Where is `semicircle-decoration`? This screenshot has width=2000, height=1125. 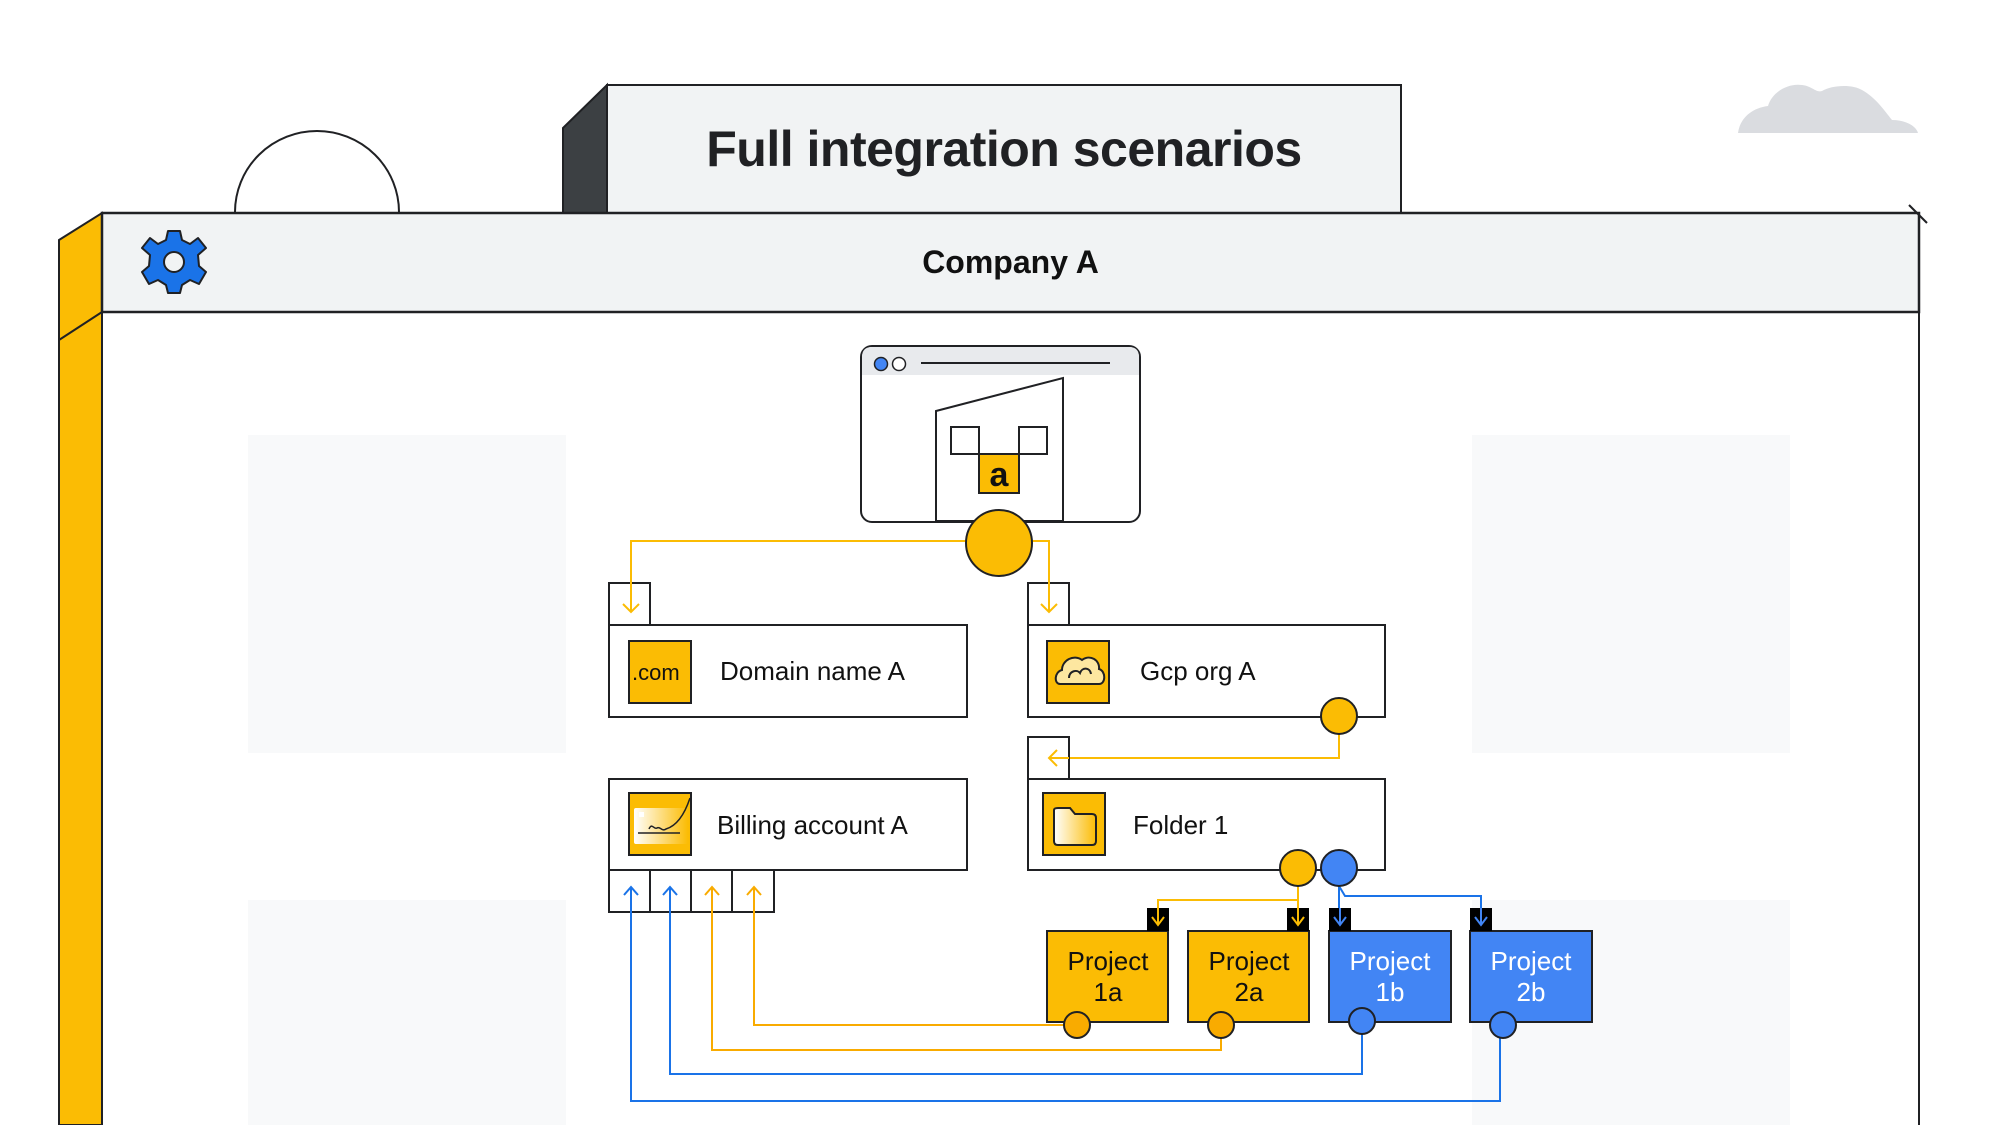
semicircle-decoration is located at coordinates (317, 171).